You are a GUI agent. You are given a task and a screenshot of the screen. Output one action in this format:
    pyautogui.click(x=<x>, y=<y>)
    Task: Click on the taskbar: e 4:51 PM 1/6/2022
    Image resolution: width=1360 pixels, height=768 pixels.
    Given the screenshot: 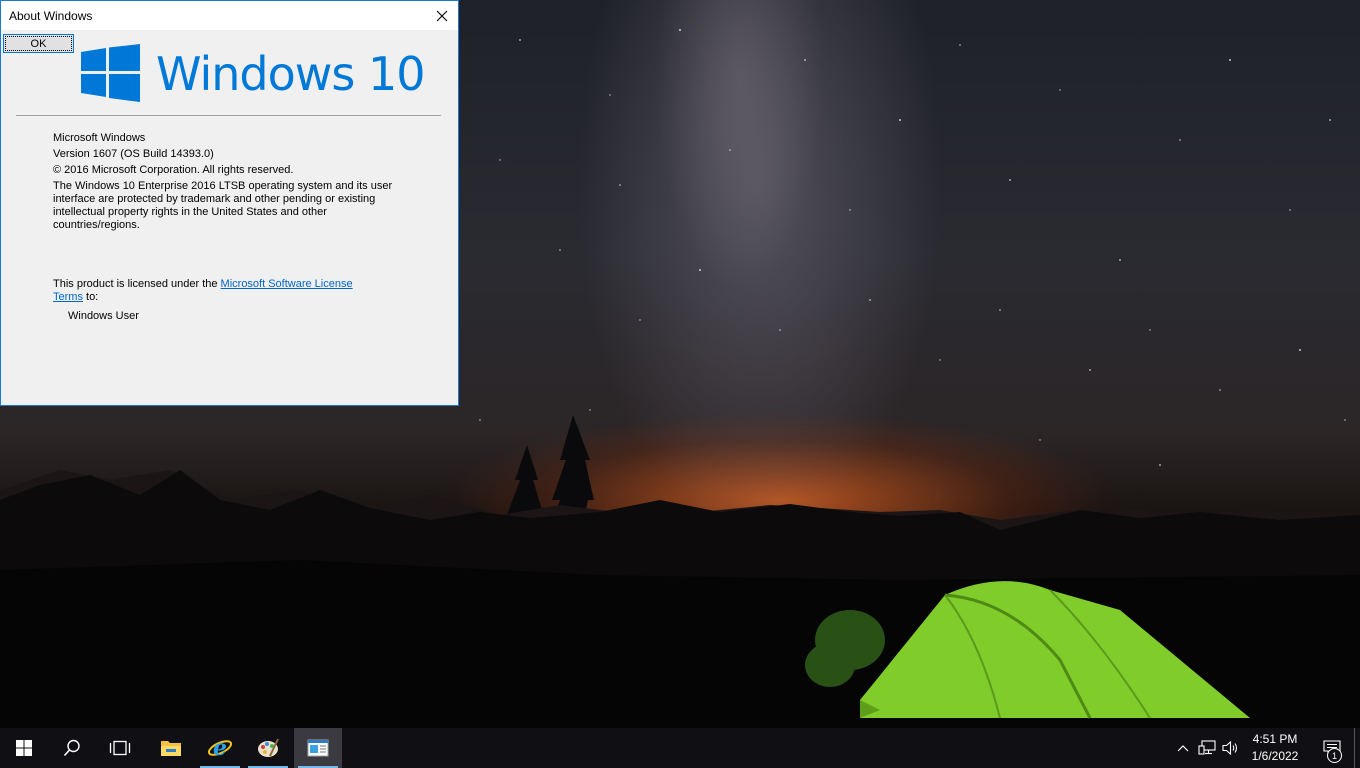 What is the action you would take?
    pyautogui.click(x=680, y=748)
    